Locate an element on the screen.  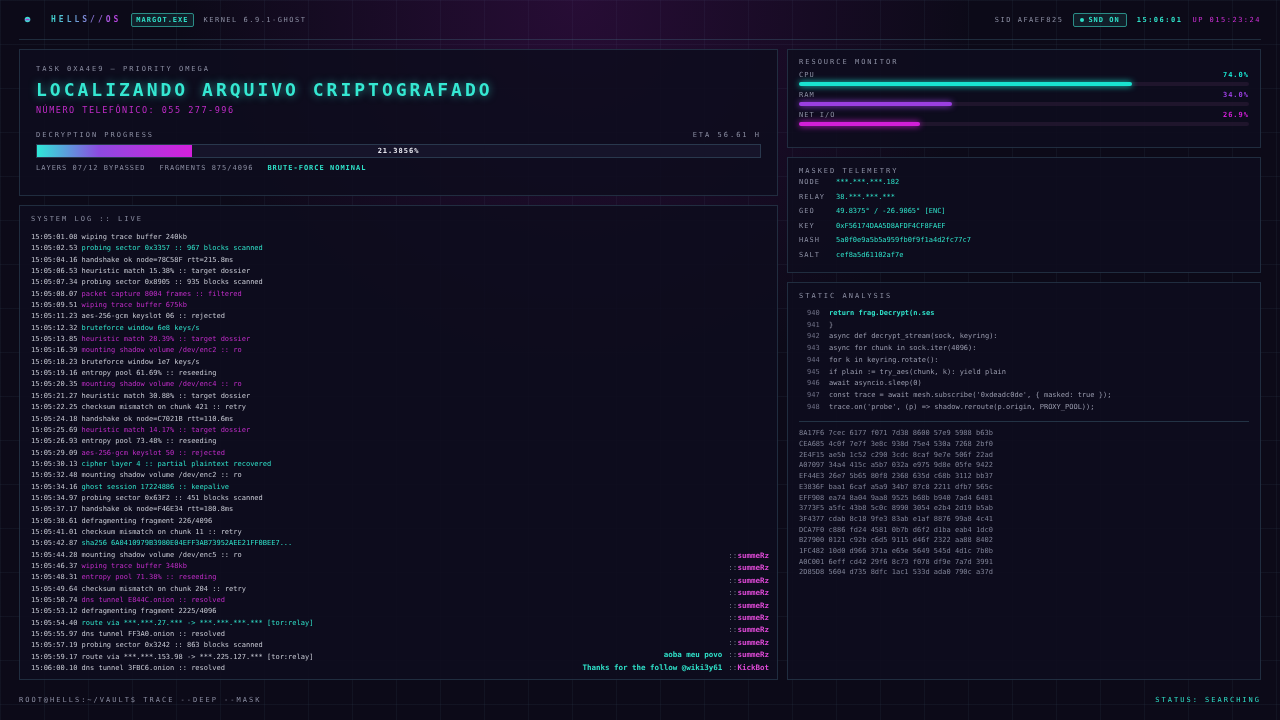
task-title: LOCALIZANDO ARQUIVO CRIPTOGRAFADO is located at coordinates (265, 89).